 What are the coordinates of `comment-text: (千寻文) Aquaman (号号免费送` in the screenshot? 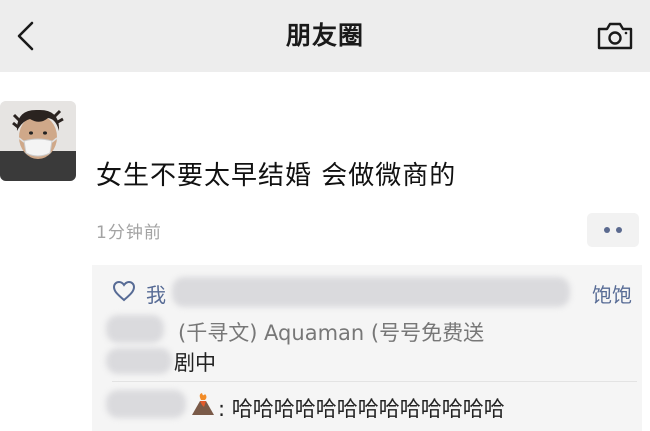 It's located at (331, 333).